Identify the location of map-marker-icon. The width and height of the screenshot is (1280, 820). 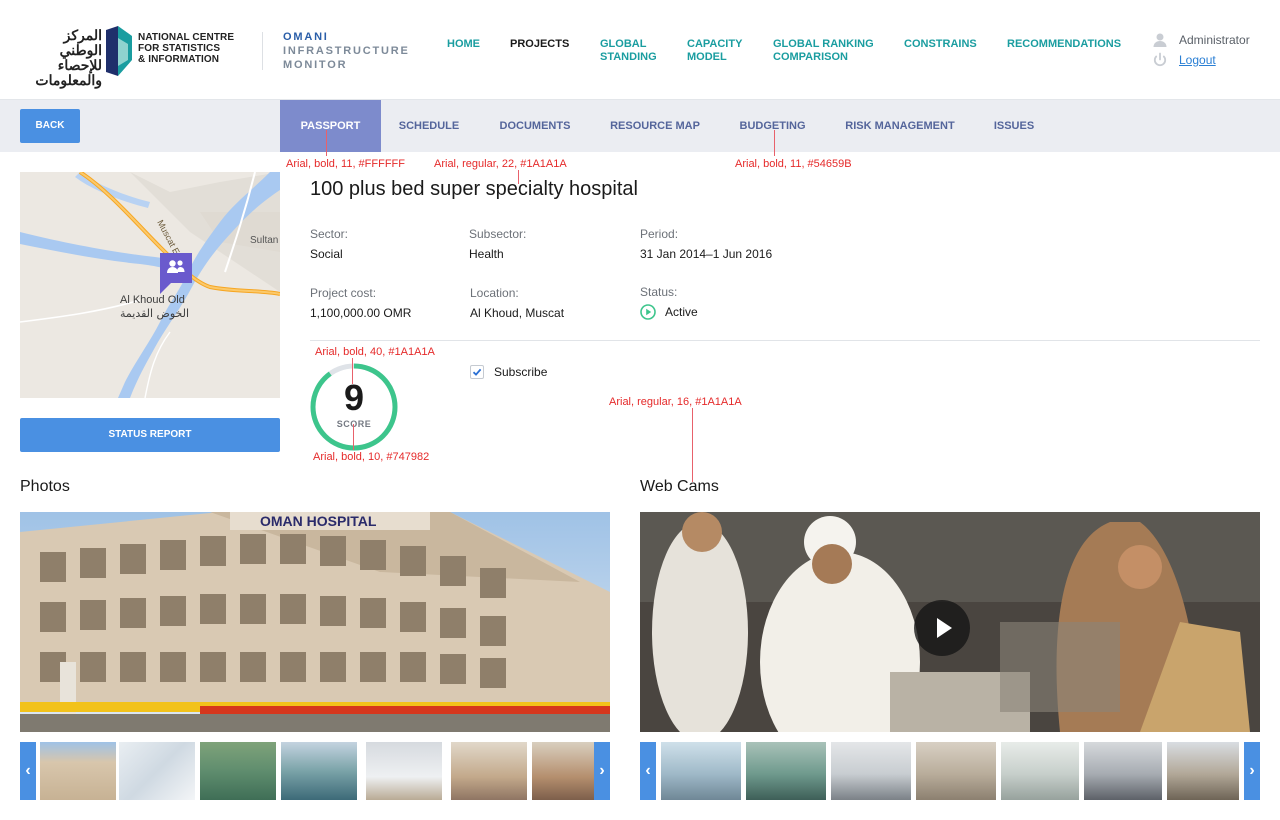
(176, 273).